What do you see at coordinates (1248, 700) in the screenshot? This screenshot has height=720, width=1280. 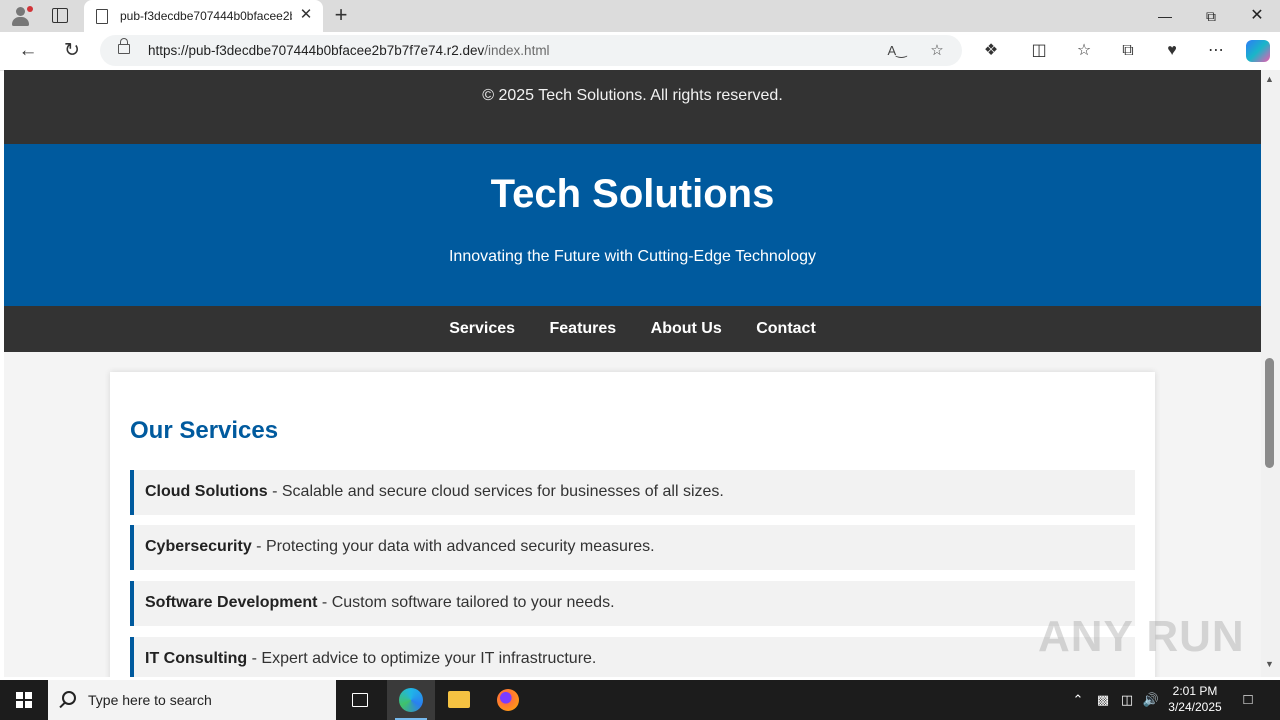 I see `notifications-icon: □` at bounding box center [1248, 700].